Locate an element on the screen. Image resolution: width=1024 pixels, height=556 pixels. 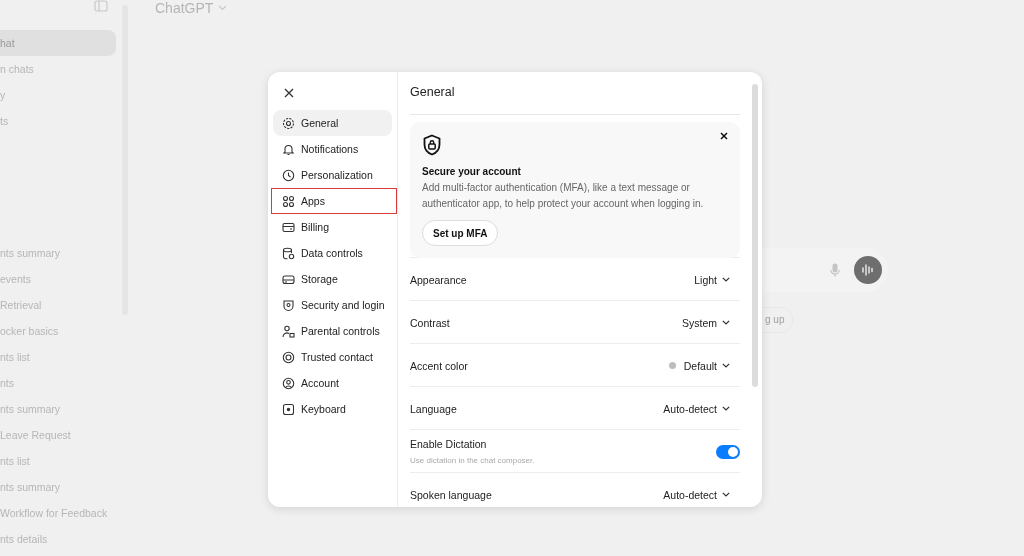
settings-tab: Notifications is located at coordinates (332, 149).